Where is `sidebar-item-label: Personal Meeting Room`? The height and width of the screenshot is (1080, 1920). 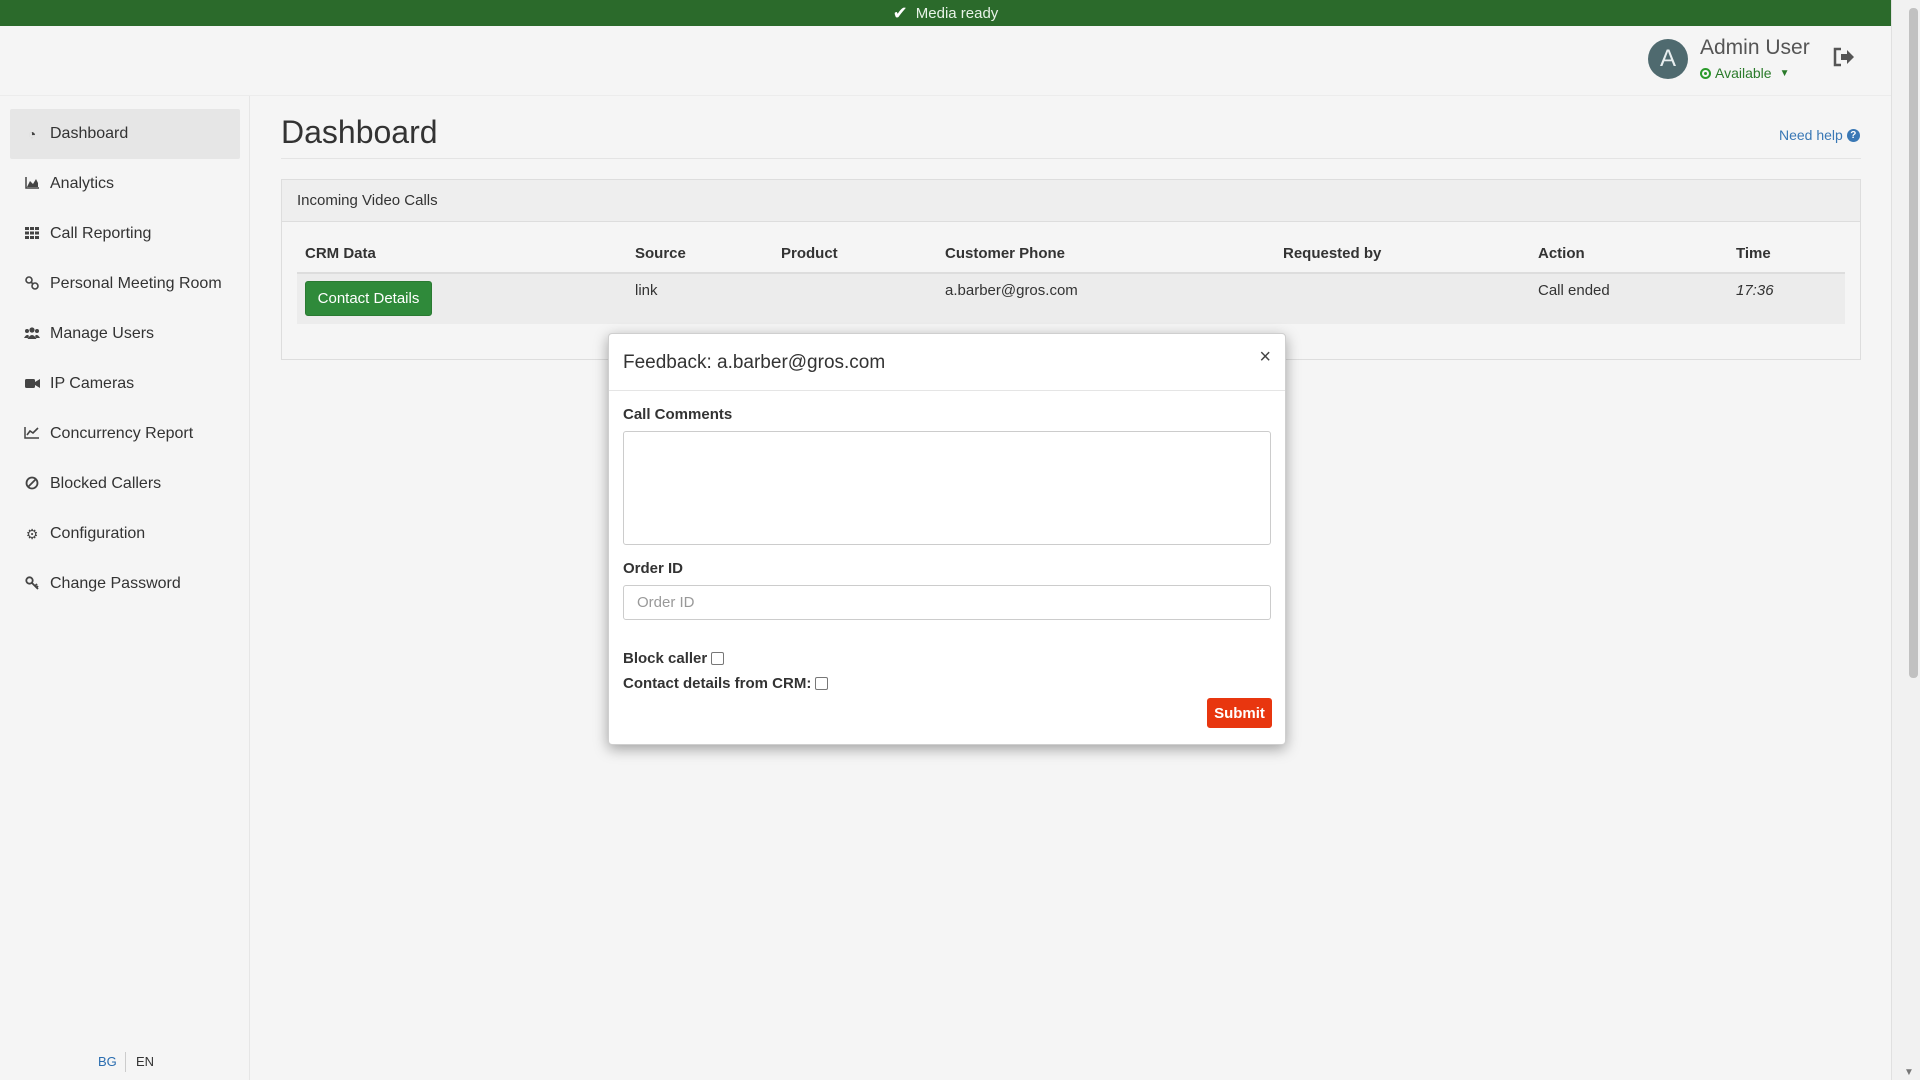
sidebar-item-label: Personal Meeting Room is located at coordinates (136, 283).